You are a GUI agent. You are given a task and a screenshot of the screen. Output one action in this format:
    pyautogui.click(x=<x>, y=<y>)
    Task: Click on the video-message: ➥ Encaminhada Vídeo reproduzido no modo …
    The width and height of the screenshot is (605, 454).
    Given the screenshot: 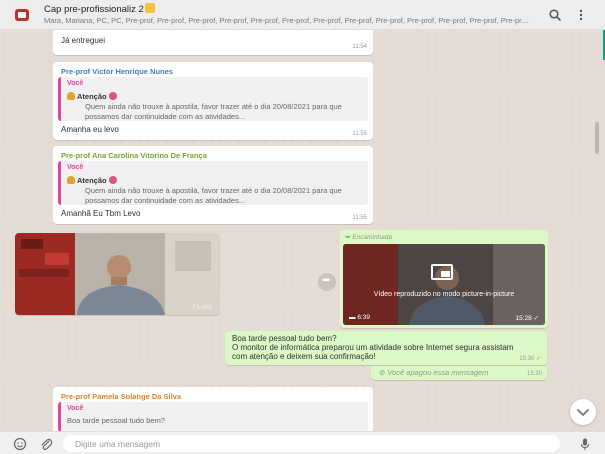 What is the action you would take?
    pyautogui.click(x=444, y=279)
    